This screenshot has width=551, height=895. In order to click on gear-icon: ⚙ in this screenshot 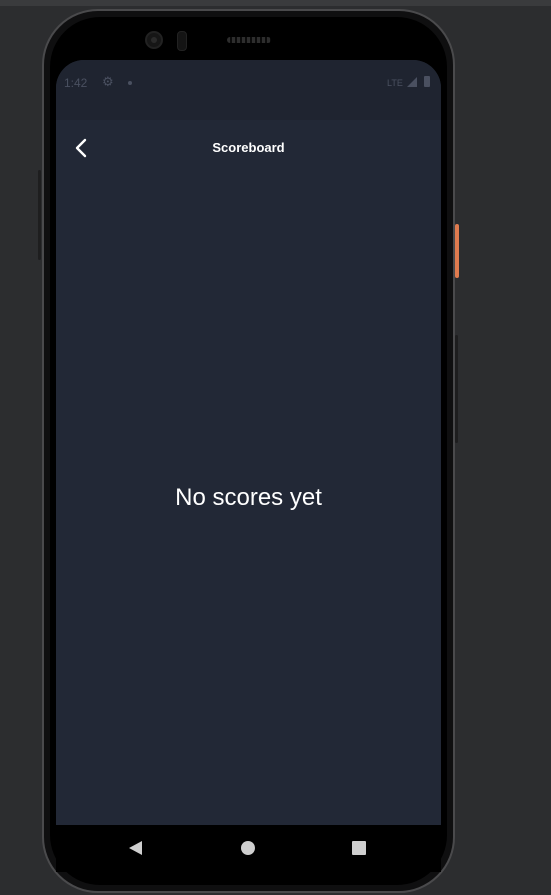, I will do `click(108, 81)`.